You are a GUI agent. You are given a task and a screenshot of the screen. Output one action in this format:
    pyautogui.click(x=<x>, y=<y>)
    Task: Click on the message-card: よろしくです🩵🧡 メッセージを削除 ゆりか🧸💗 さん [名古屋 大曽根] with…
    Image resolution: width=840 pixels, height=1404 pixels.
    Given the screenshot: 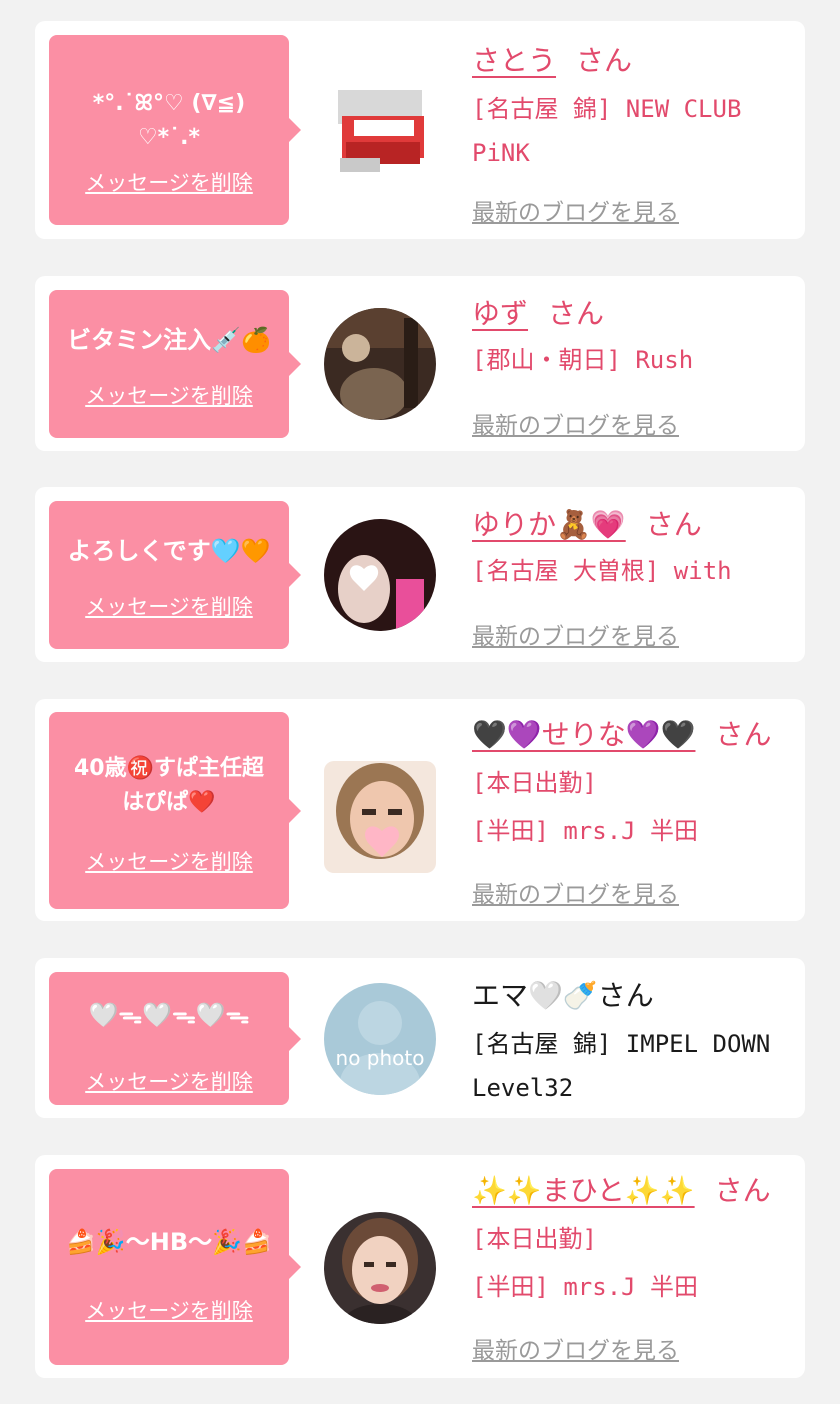 What is the action you would take?
    pyautogui.click(x=420, y=574)
    